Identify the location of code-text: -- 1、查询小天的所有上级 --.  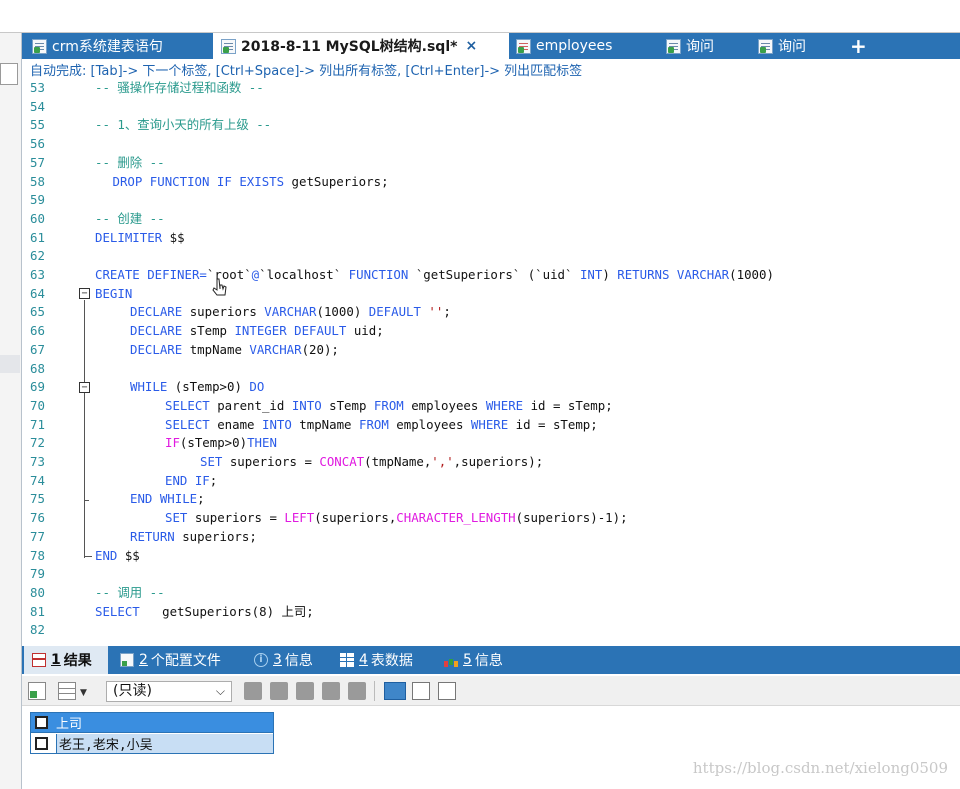
(183, 125).